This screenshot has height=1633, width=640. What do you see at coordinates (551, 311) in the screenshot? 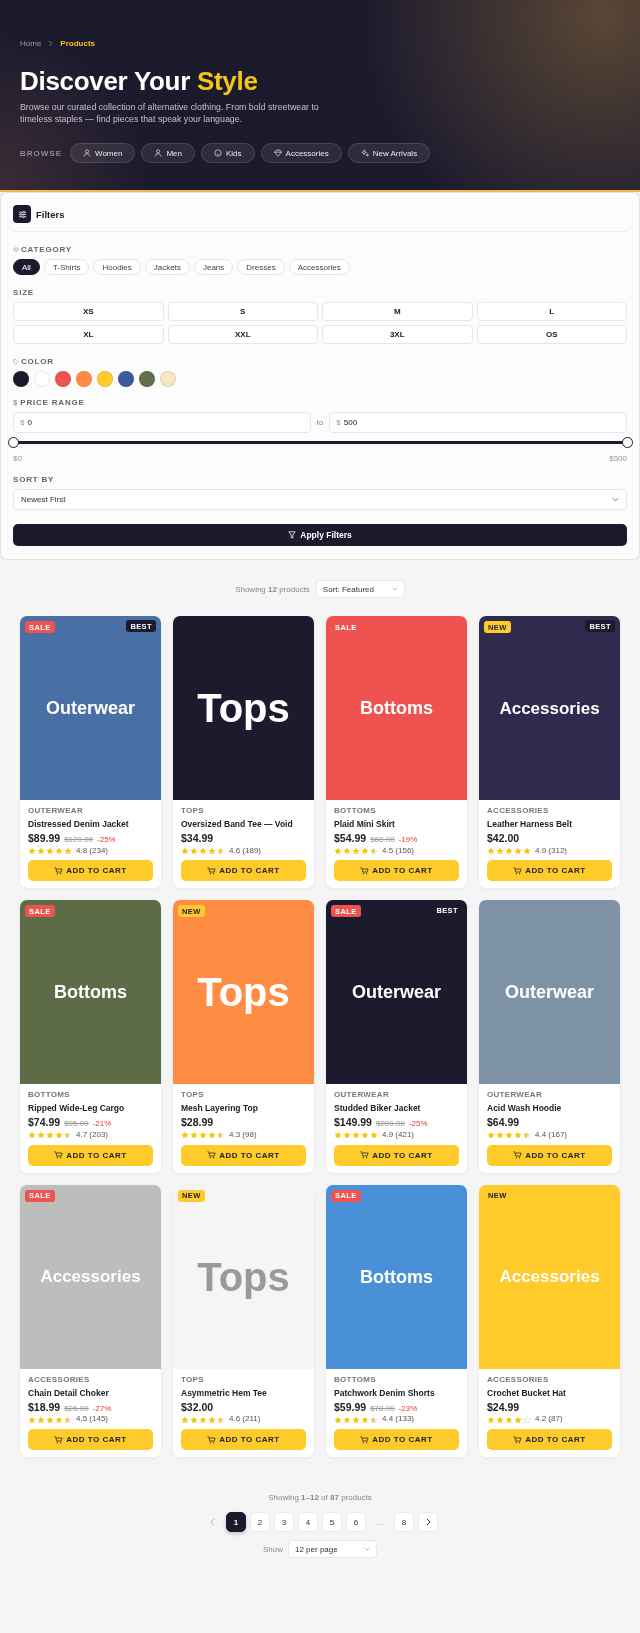
I see `size-button: L` at bounding box center [551, 311].